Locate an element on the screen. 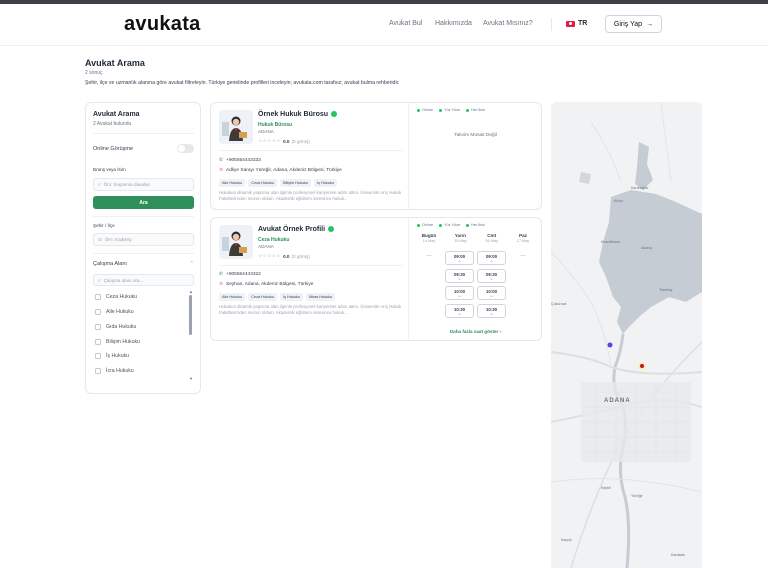  nav-about: Hakkımızda is located at coordinates (453, 23).